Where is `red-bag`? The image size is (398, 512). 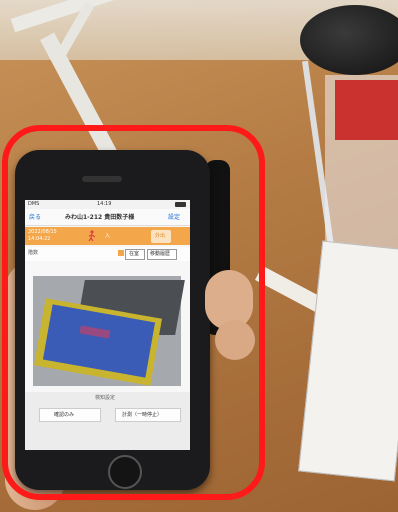
red-bag is located at coordinates (366, 110).